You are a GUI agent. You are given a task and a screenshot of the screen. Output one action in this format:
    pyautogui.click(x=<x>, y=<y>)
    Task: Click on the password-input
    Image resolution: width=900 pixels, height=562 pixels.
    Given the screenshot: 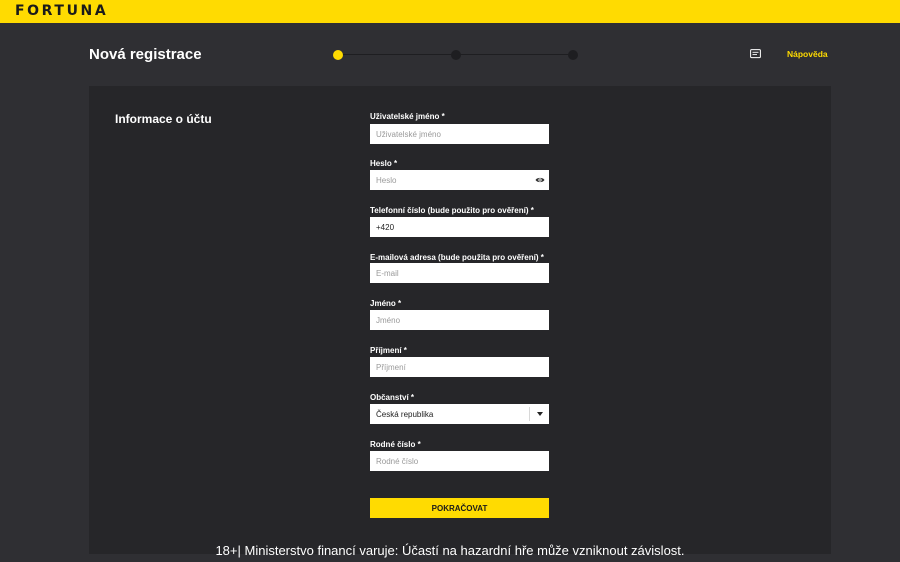 What is the action you would take?
    pyautogui.click(x=459, y=180)
    